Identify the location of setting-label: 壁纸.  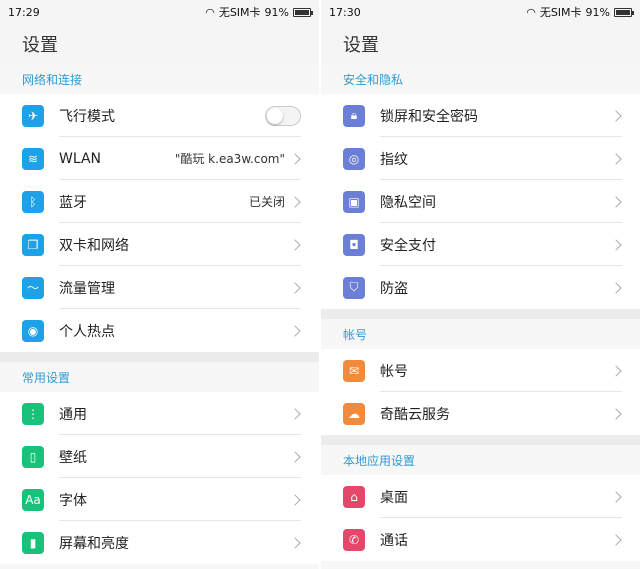
(73, 457).